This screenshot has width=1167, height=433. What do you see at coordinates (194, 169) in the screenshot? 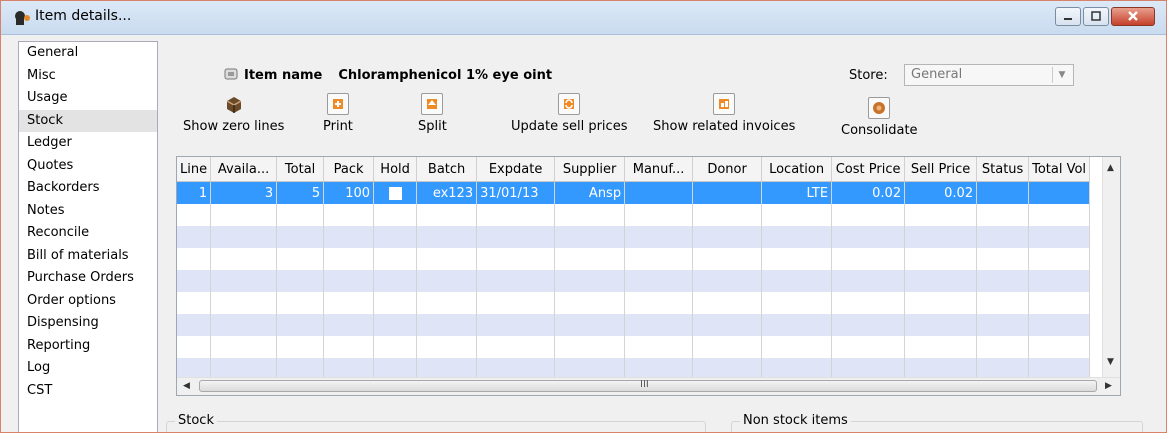
I see `col-line: Line` at bounding box center [194, 169].